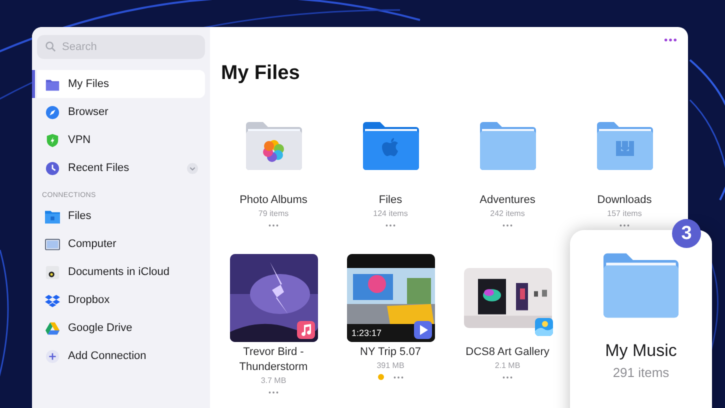 The width and height of the screenshot is (725, 408). I want to click on chevron-down-icon, so click(192, 168).